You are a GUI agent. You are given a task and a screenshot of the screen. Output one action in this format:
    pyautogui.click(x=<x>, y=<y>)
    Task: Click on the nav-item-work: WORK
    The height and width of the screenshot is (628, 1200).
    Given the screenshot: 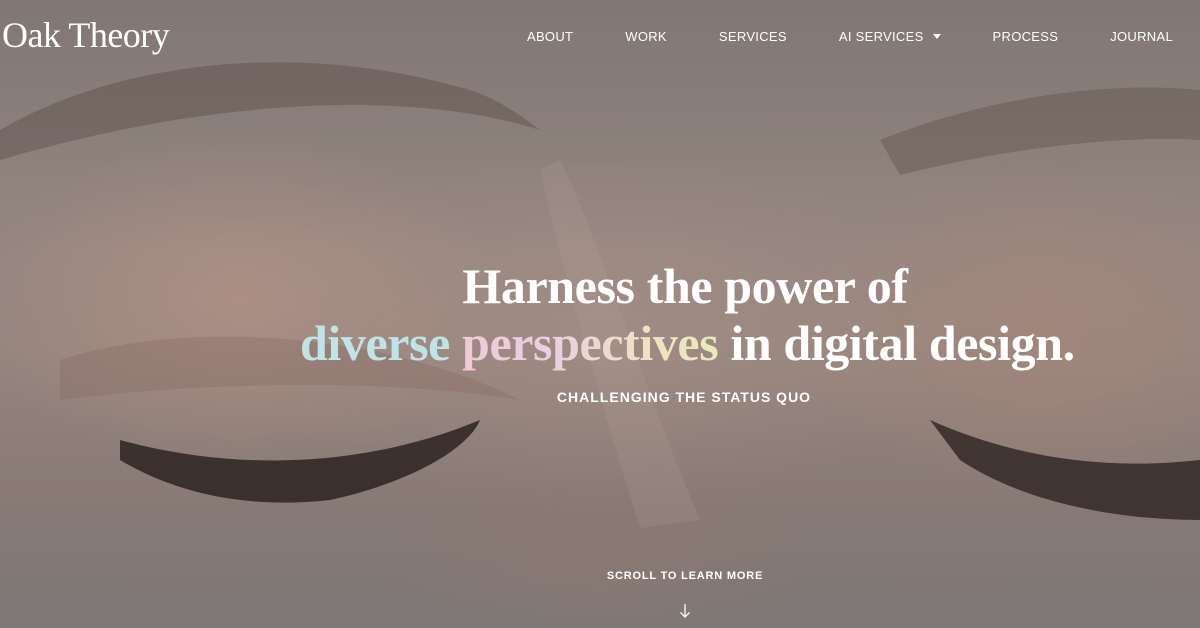 What is the action you would take?
    pyautogui.click(x=646, y=36)
    